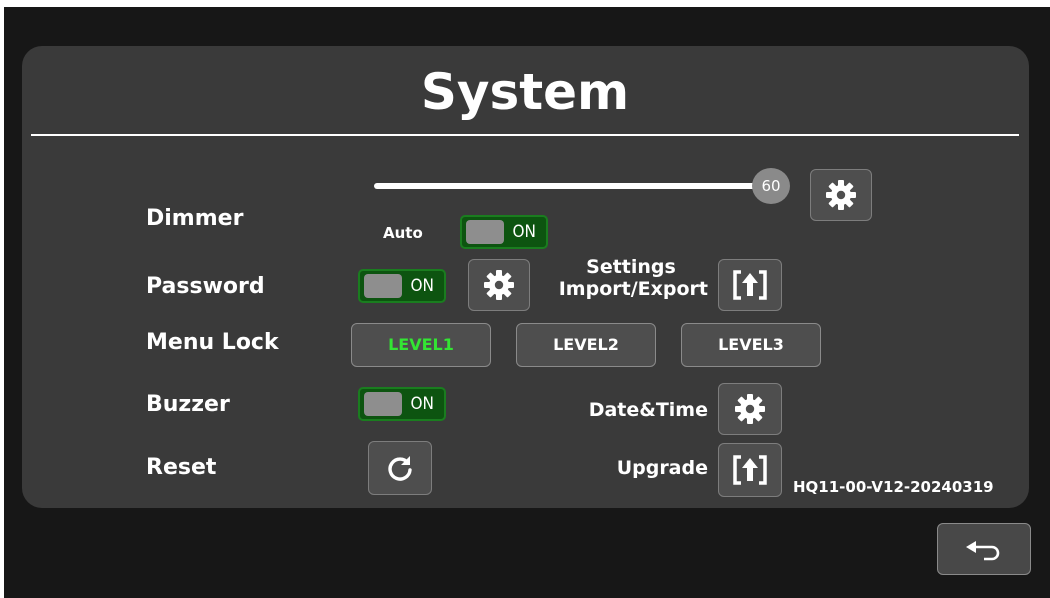 The height and width of the screenshot is (598, 1050). I want to click on dimmer-slider-thumb: 60, so click(771, 186).